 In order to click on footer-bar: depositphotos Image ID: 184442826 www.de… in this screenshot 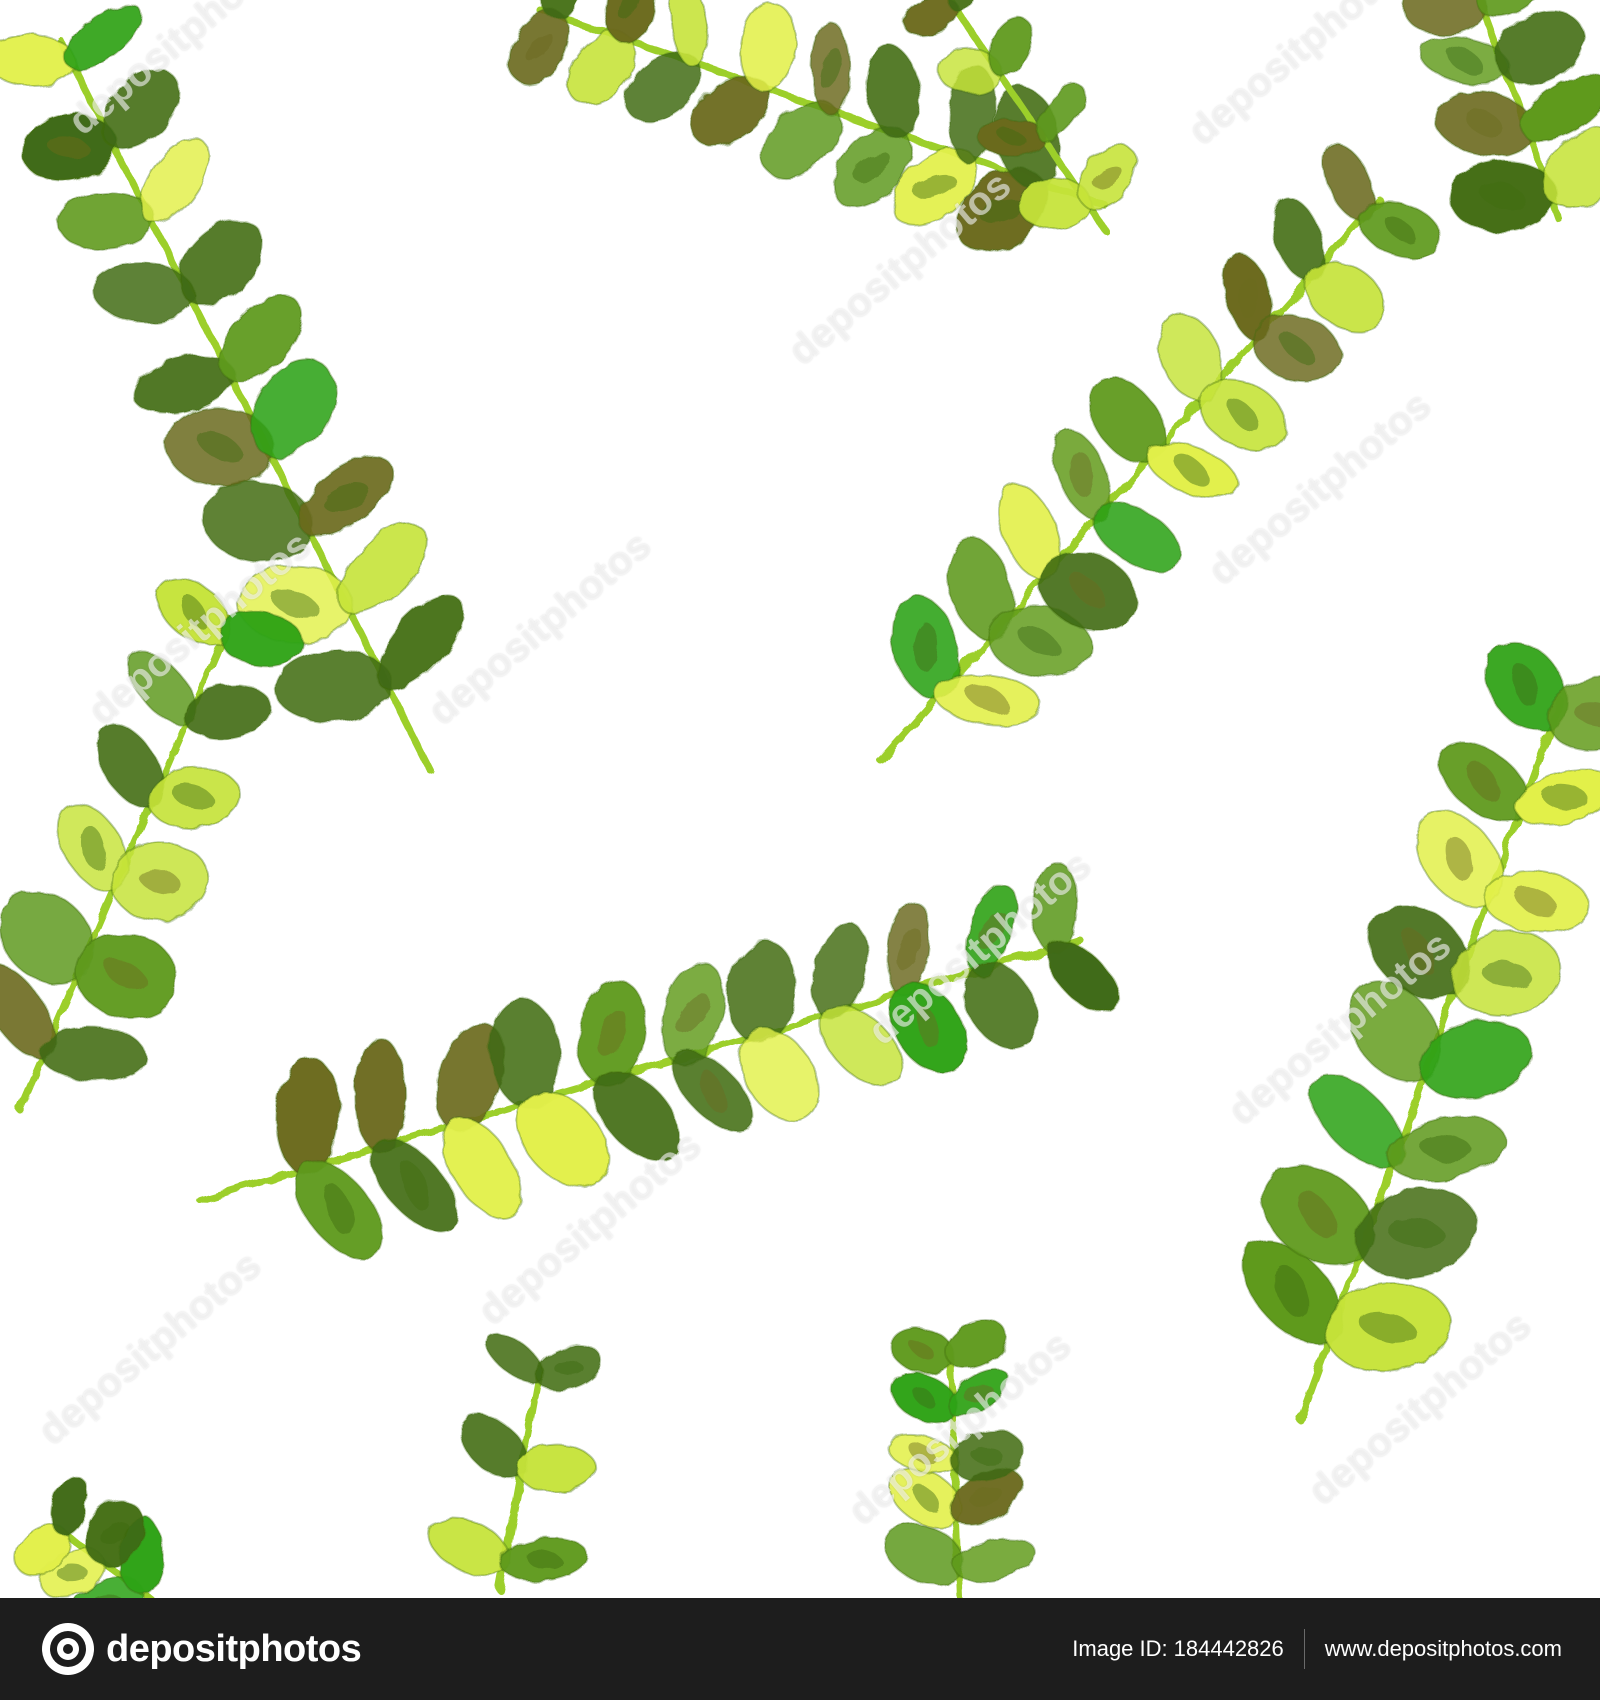, I will do `click(800, 1649)`.